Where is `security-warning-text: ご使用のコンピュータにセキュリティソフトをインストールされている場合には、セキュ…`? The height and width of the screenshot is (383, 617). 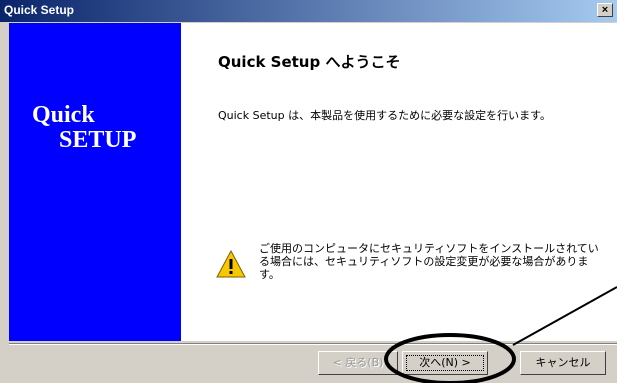 security-warning-text: ご使用のコンピュータにセキュリティソフトをインストールされている場合には、セキュ… is located at coordinates (429, 261).